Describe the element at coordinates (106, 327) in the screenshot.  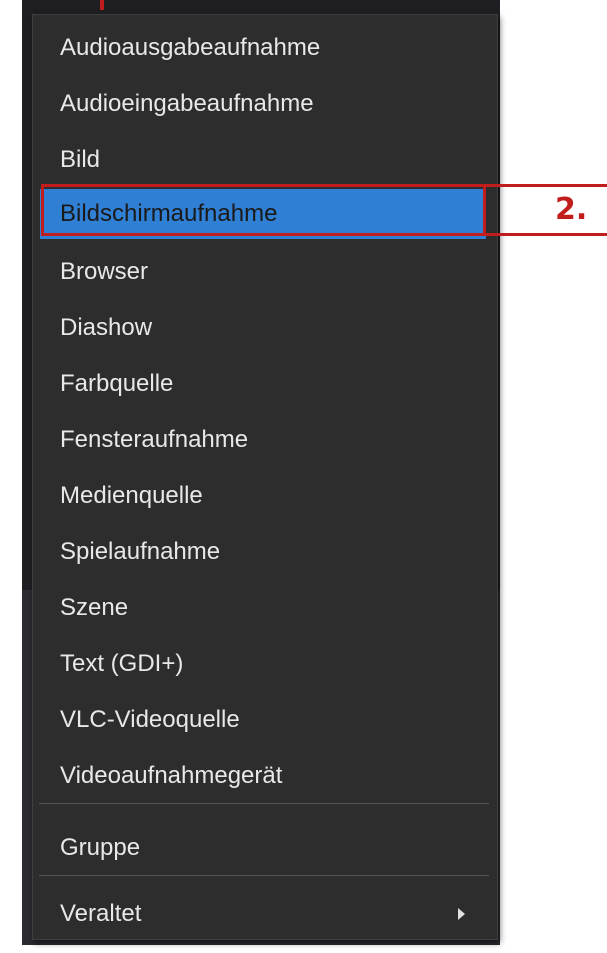
I see `menu-item-label: Diashow` at that location.